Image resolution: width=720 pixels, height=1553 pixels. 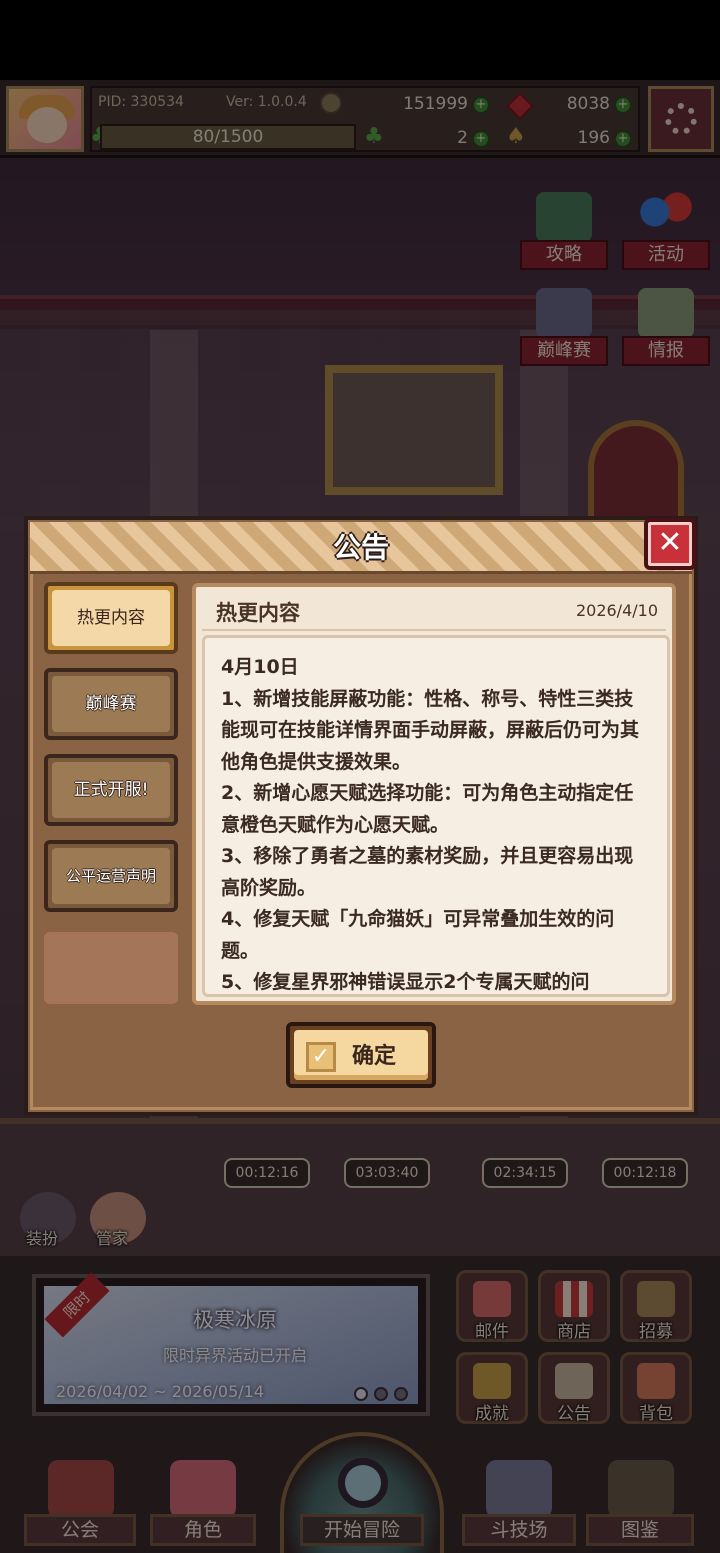 I want to click on tab-official-launch-label: 正式开服!, so click(x=111, y=790).